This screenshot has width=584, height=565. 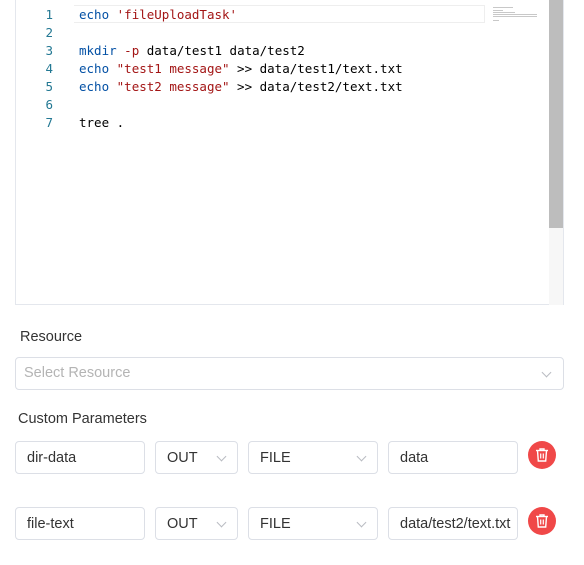 I want to click on editor-scrollbar, so click(x=556, y=152).